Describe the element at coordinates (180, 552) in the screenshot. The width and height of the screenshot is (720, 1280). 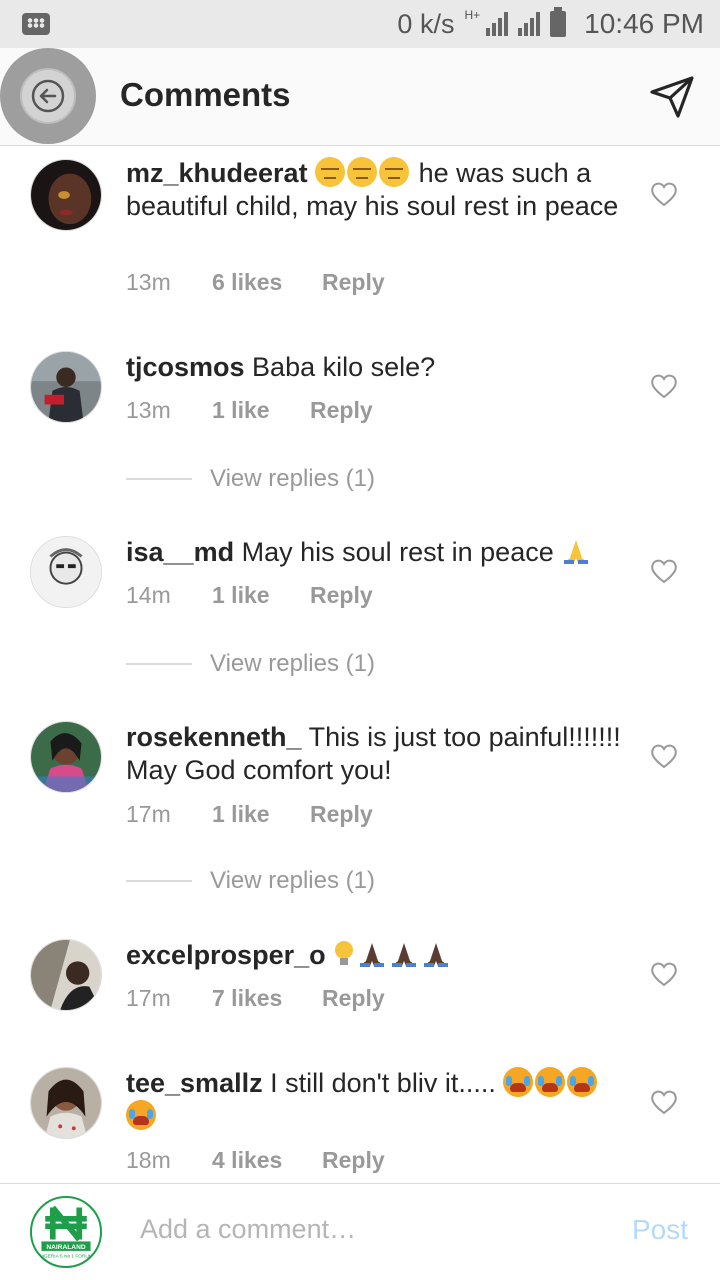
I see `comment-username: isa__md` at that location.